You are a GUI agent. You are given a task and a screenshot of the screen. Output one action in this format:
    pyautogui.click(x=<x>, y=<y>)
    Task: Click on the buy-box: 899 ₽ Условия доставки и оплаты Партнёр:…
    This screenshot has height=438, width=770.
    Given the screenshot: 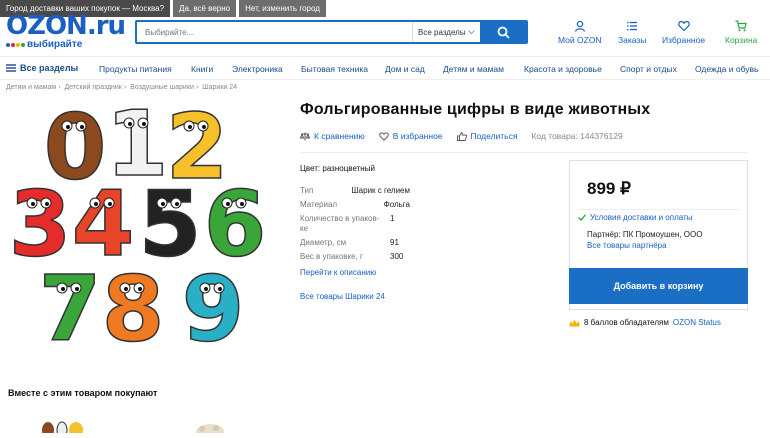 What is the action you would take?
    pyautogui.click(x=658, y=235)
    